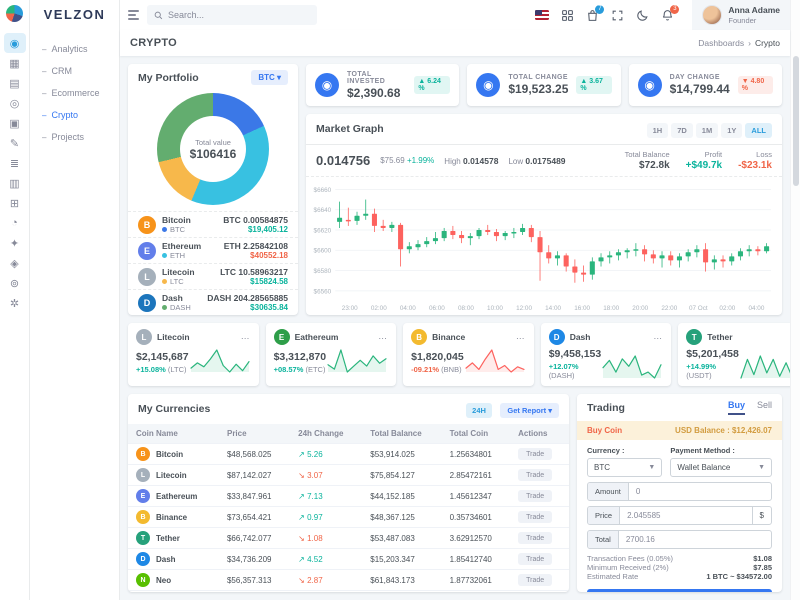  What do you see at coordinates (326, 434) in the screenshot?
I see `column-header: 24h Change` at bounding box center [326, 434].